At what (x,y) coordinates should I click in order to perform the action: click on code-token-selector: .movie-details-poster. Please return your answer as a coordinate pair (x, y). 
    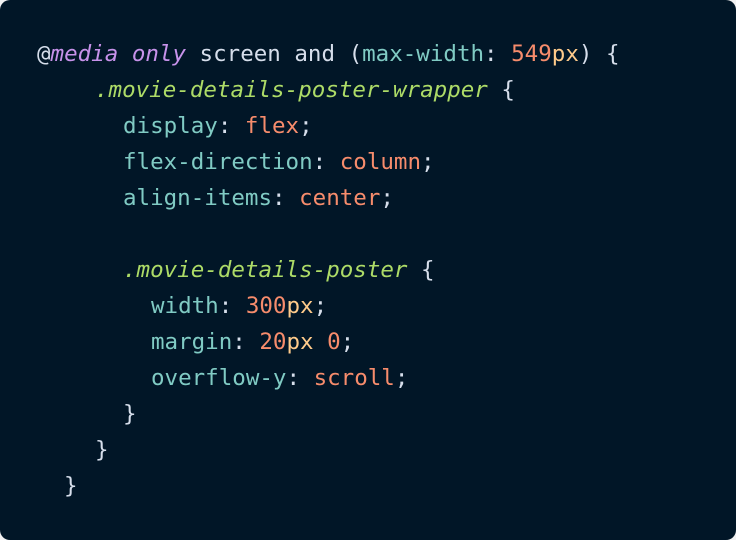
    Looking at the image, I should click on (265, 270).